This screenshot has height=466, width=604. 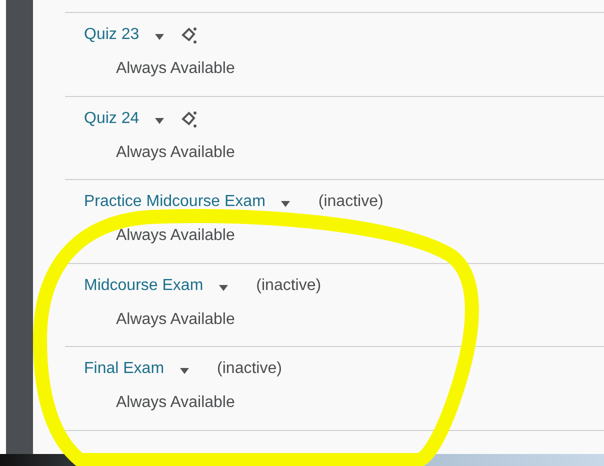 I want to click on item-title-link: Midcourse Exam, so click(x=144, y=286).